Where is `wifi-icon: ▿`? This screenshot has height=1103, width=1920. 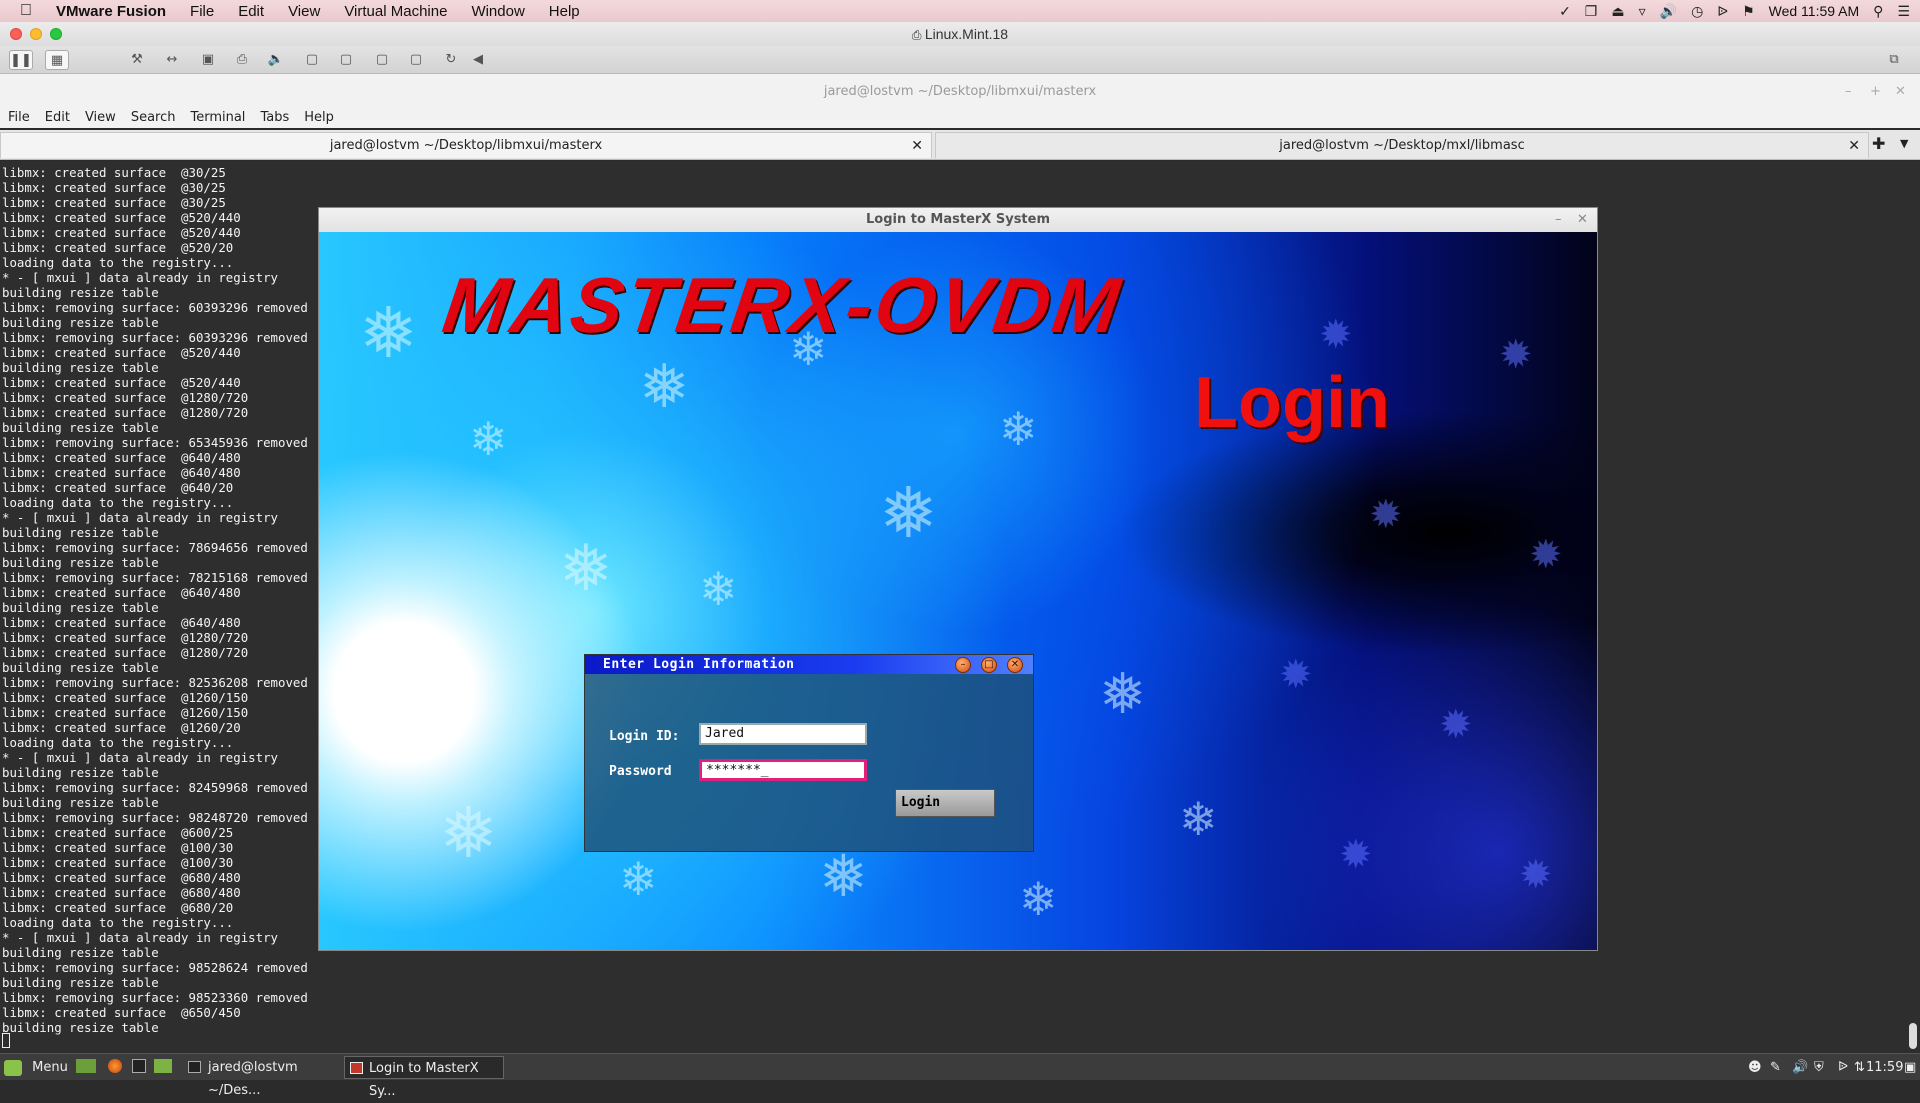 wifi-icon: ▿ is located at coordinates (1642, 11).